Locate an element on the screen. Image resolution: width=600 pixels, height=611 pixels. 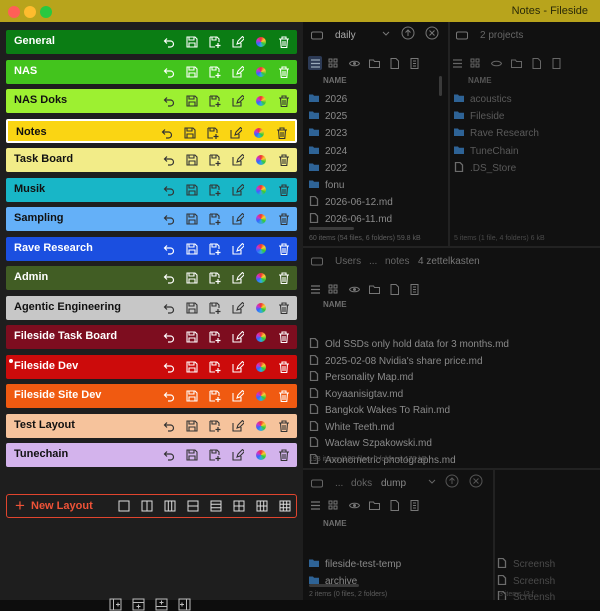
file-row: Old SSDs only hold data for 3 months.md is located at coordinates (409, 344).